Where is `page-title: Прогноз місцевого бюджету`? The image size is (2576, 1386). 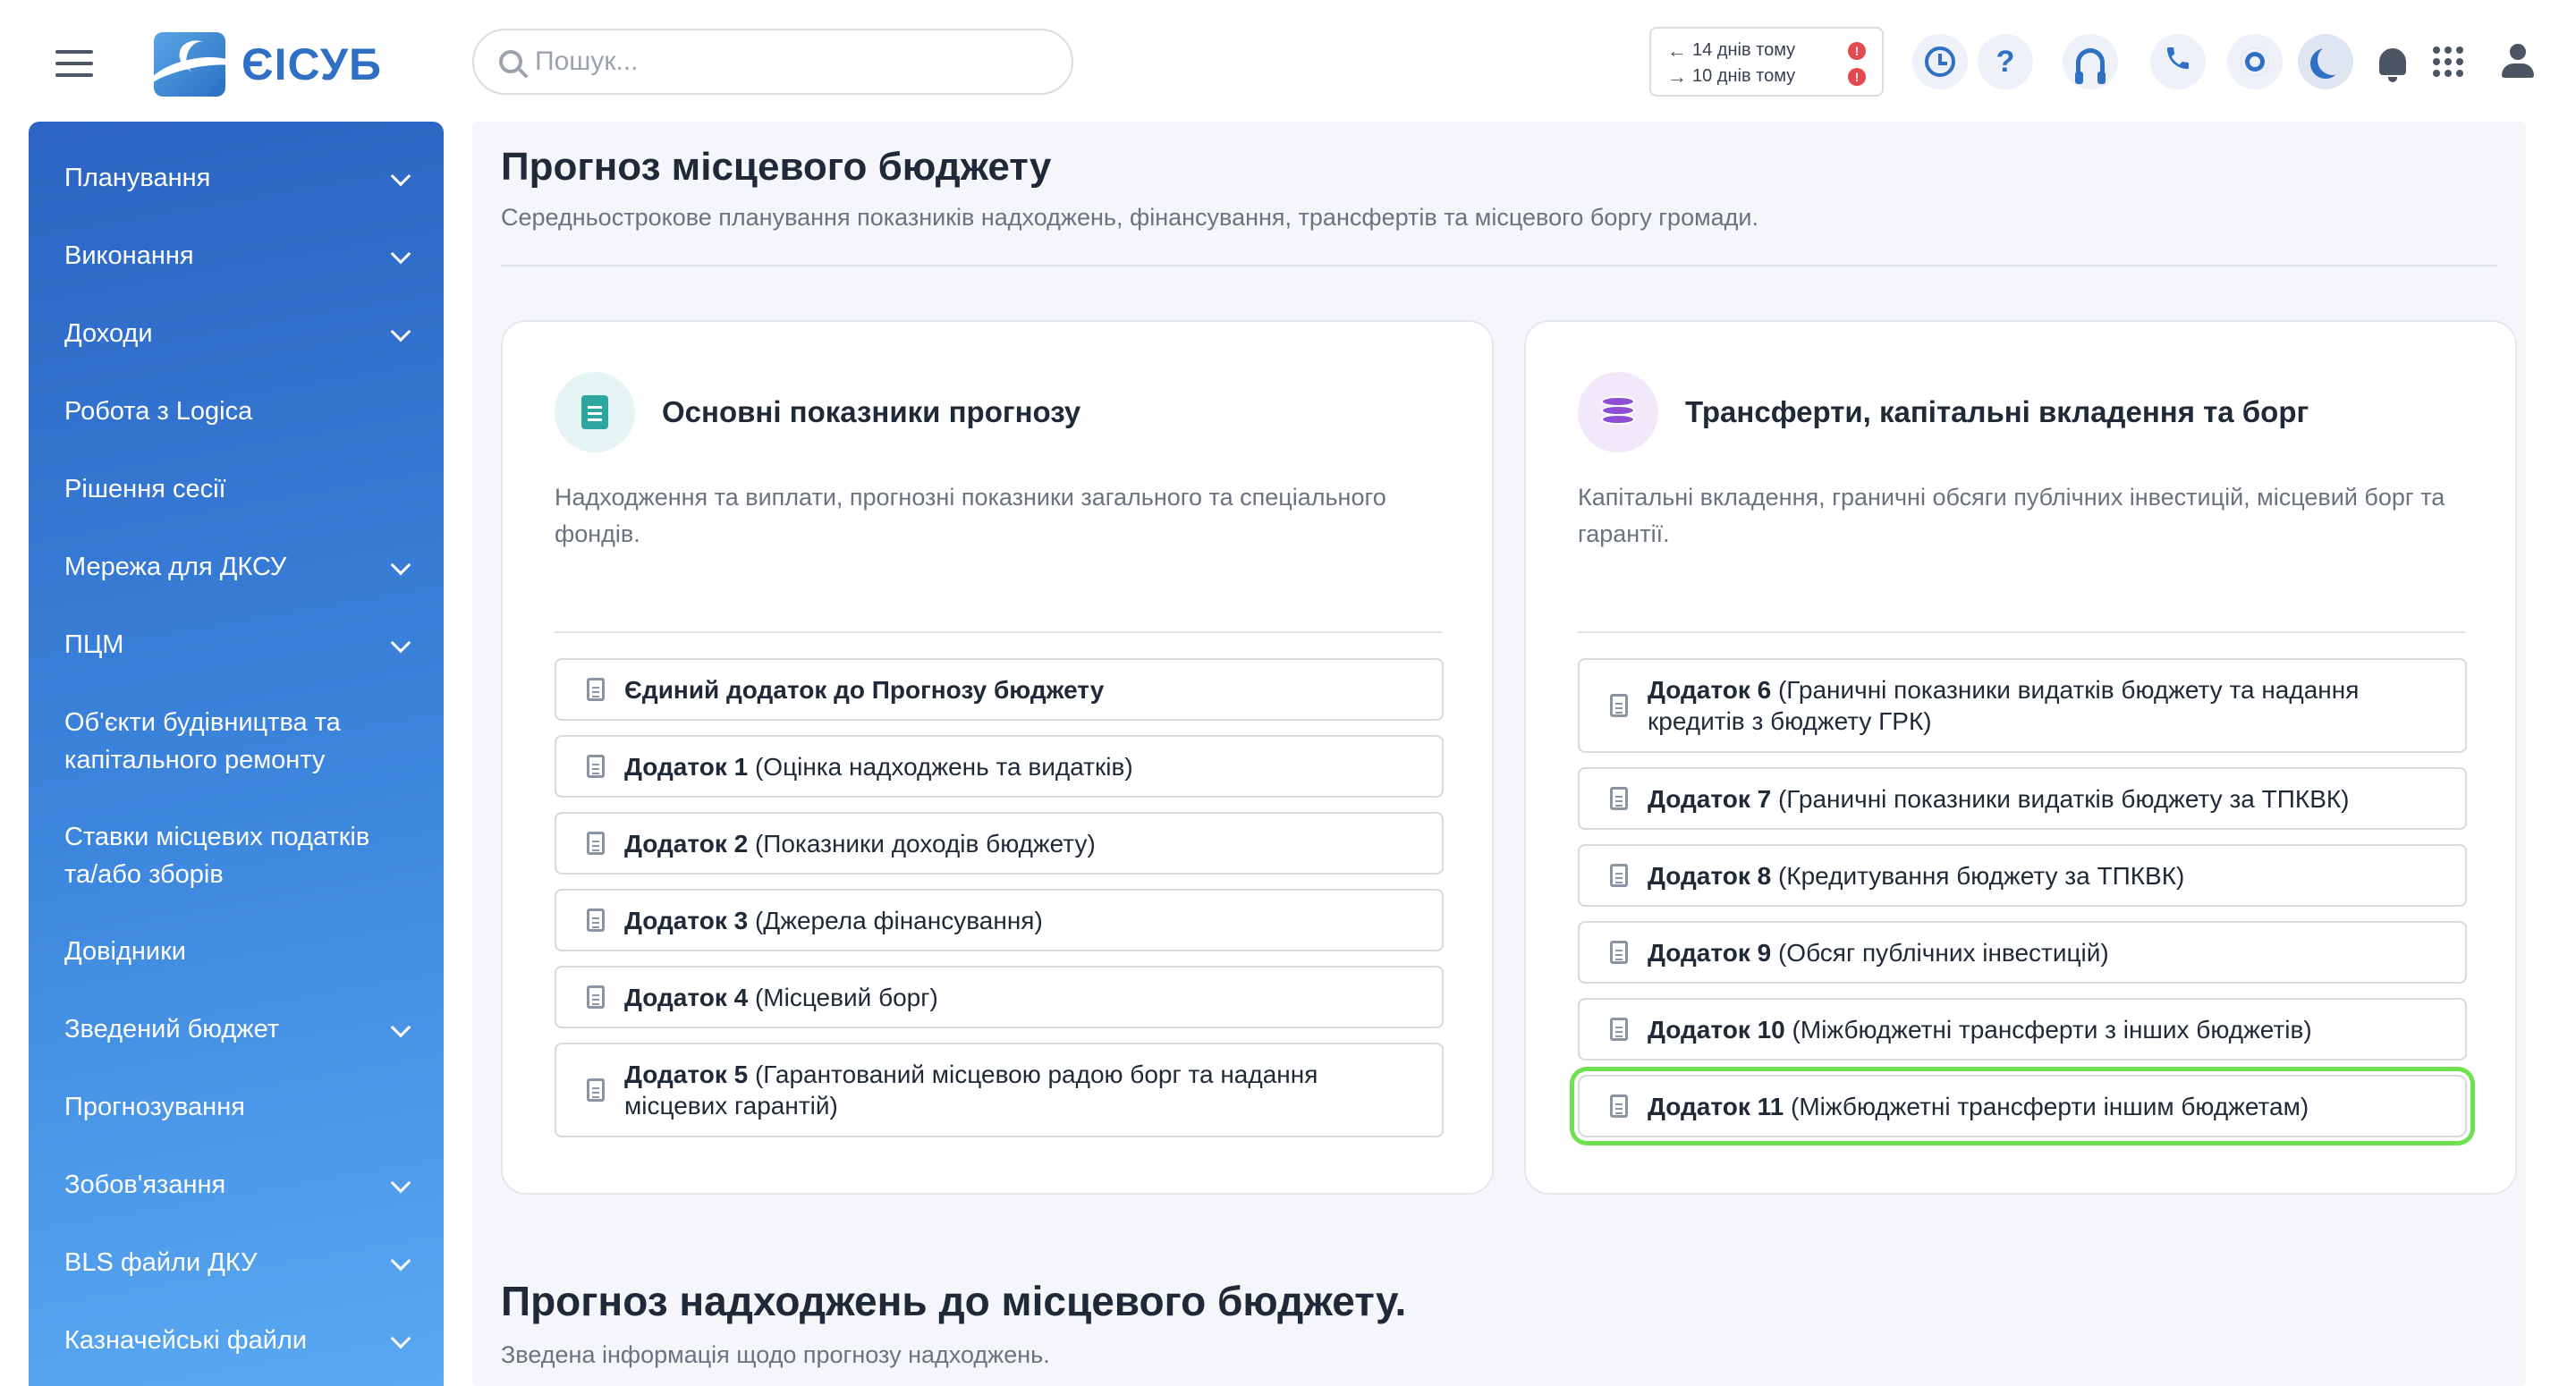 page-title: Прогноз місцевого бюджету is located at coordinates (776, 167).